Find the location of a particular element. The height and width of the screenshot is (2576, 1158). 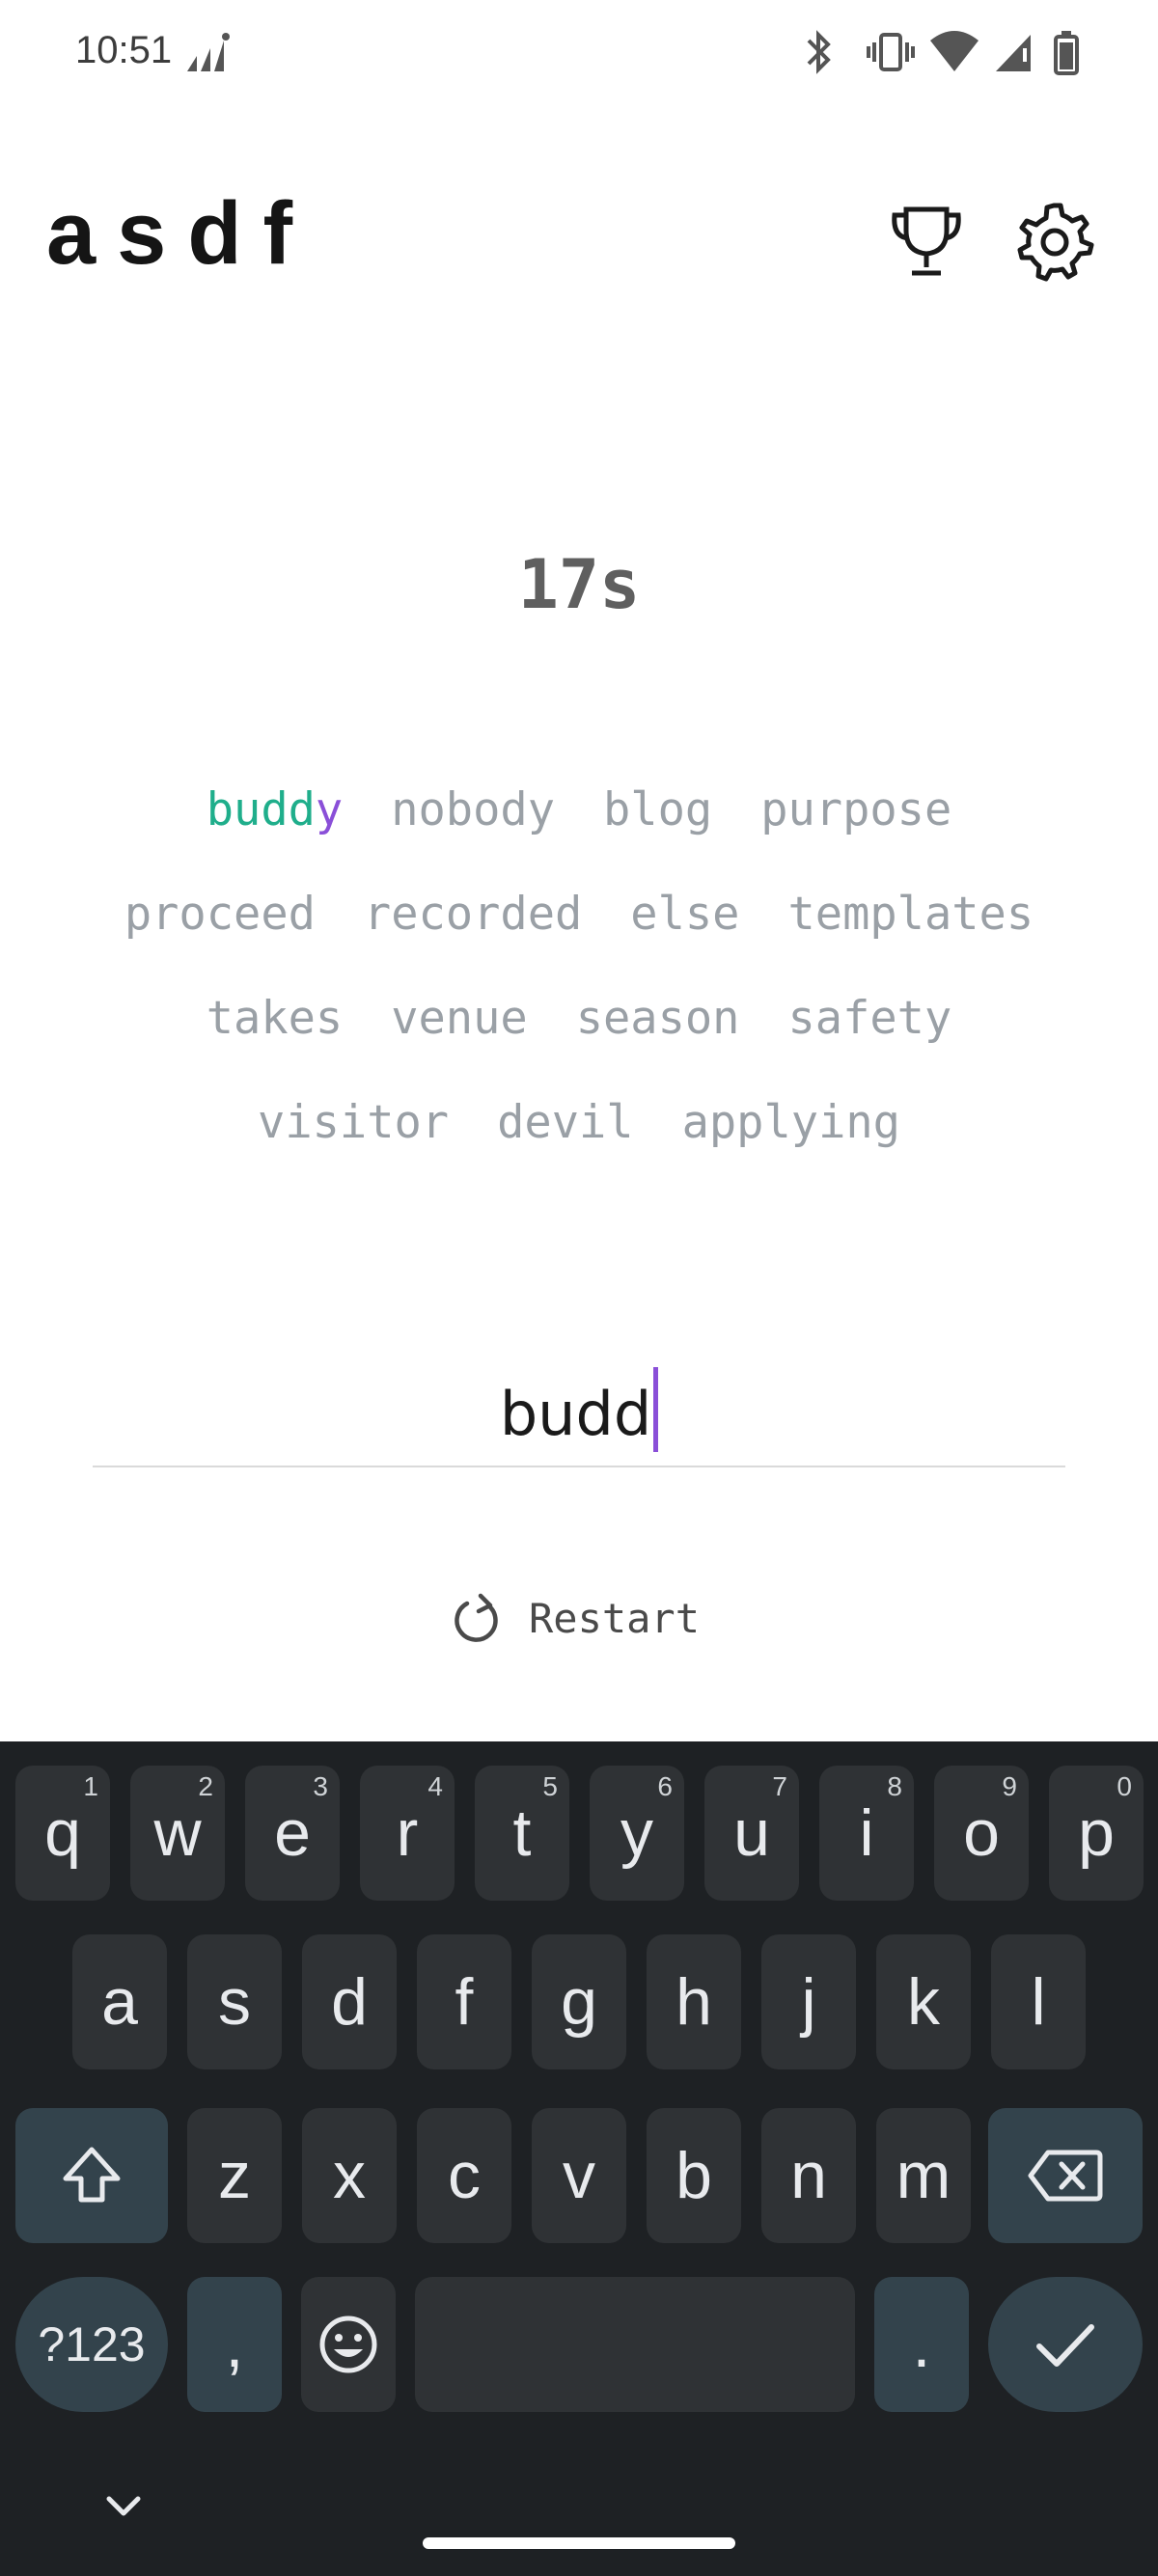

word: purpose is located at coordinates (856, 810).